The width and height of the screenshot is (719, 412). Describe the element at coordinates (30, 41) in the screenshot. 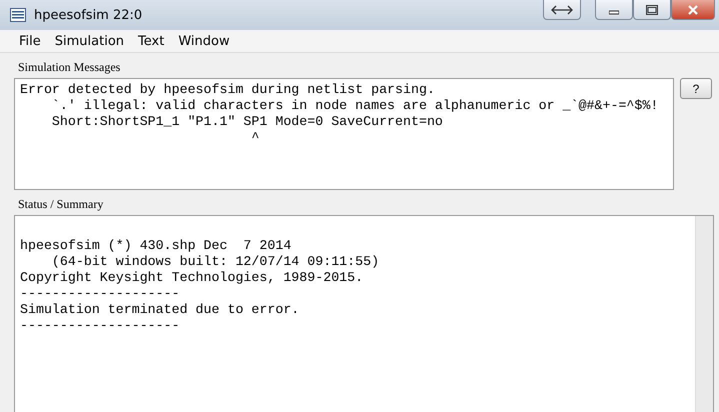

I see `menu-item: File` at that location.